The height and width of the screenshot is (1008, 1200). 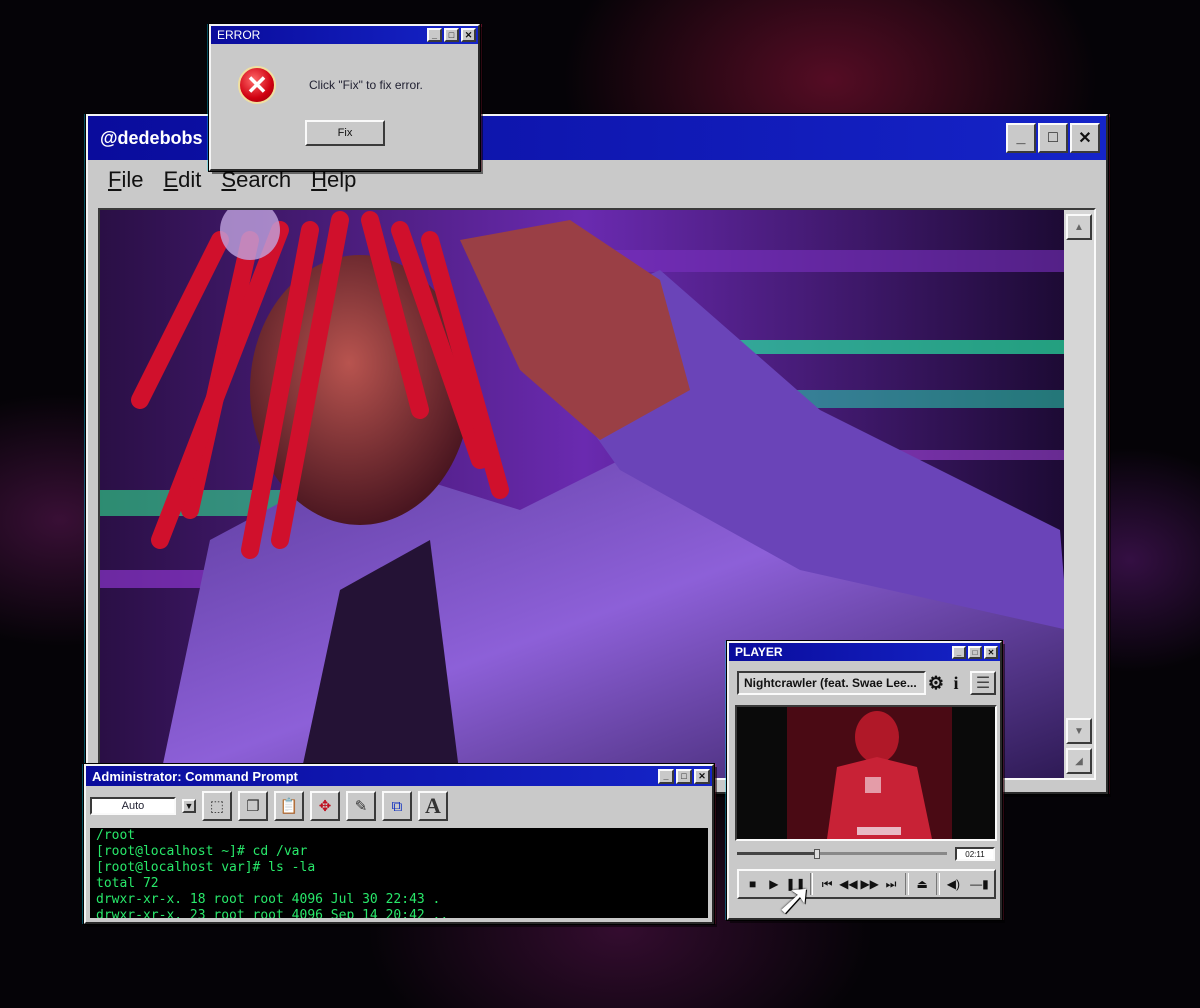 I want to click on menu-icon: ☰, so click(x=983, y=683).